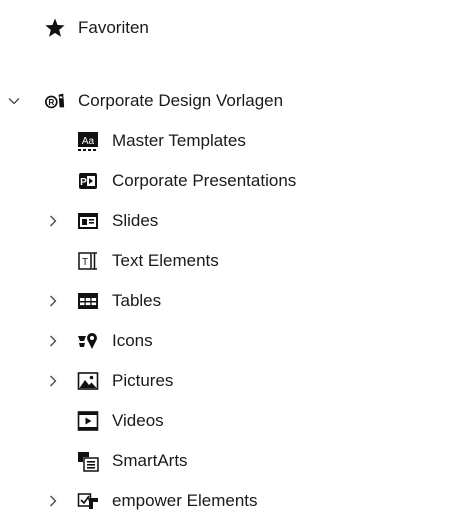 The width and height of the screenshot is (449, 525). What do you see at coordinates (150, 460) in the screenshot?
I see `tree-item-label: SmartArts` at bounding box center [150, 460].